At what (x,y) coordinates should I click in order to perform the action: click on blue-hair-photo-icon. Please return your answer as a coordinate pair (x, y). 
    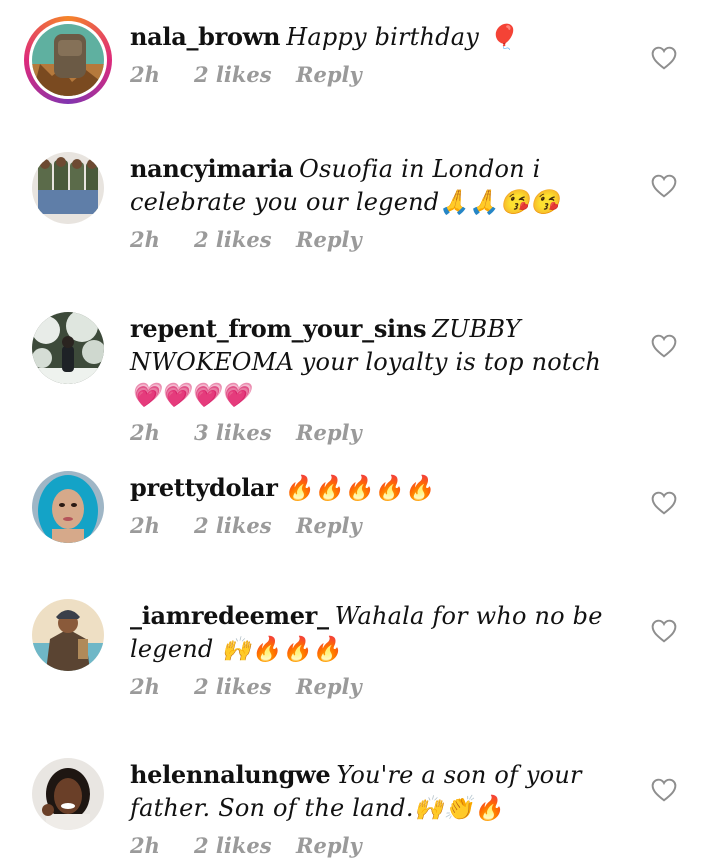
    Looking at the image, I should click on (68, 507).